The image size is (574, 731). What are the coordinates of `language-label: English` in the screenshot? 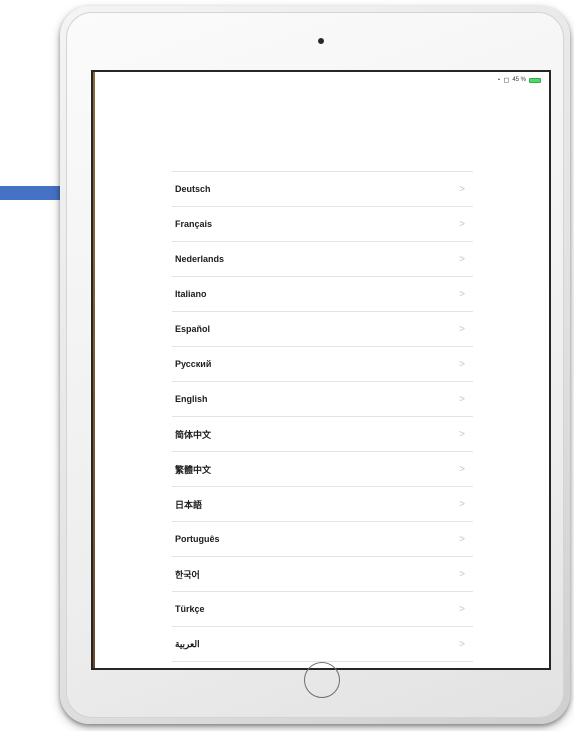 It's located at (191, 399).